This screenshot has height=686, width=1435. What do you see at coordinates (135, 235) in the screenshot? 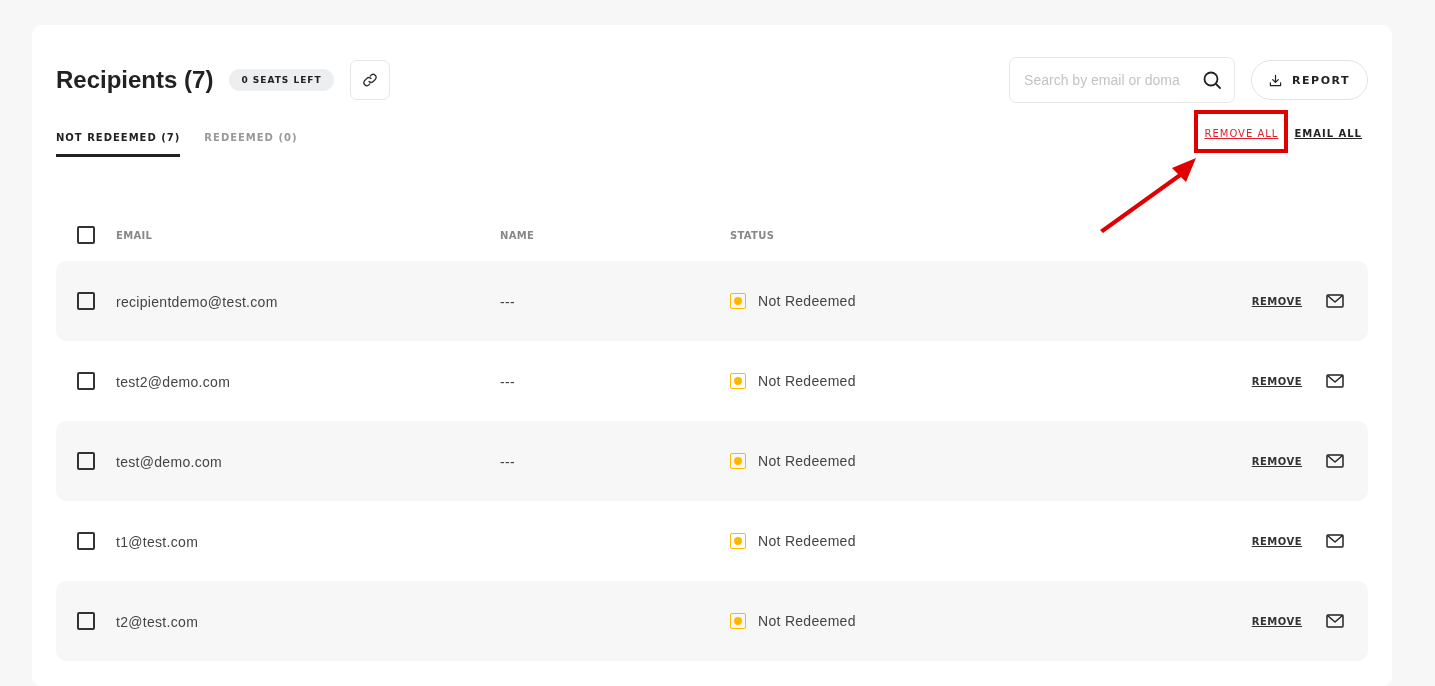
I see `column-header: EMAIL` at bounding box center [135, 235].